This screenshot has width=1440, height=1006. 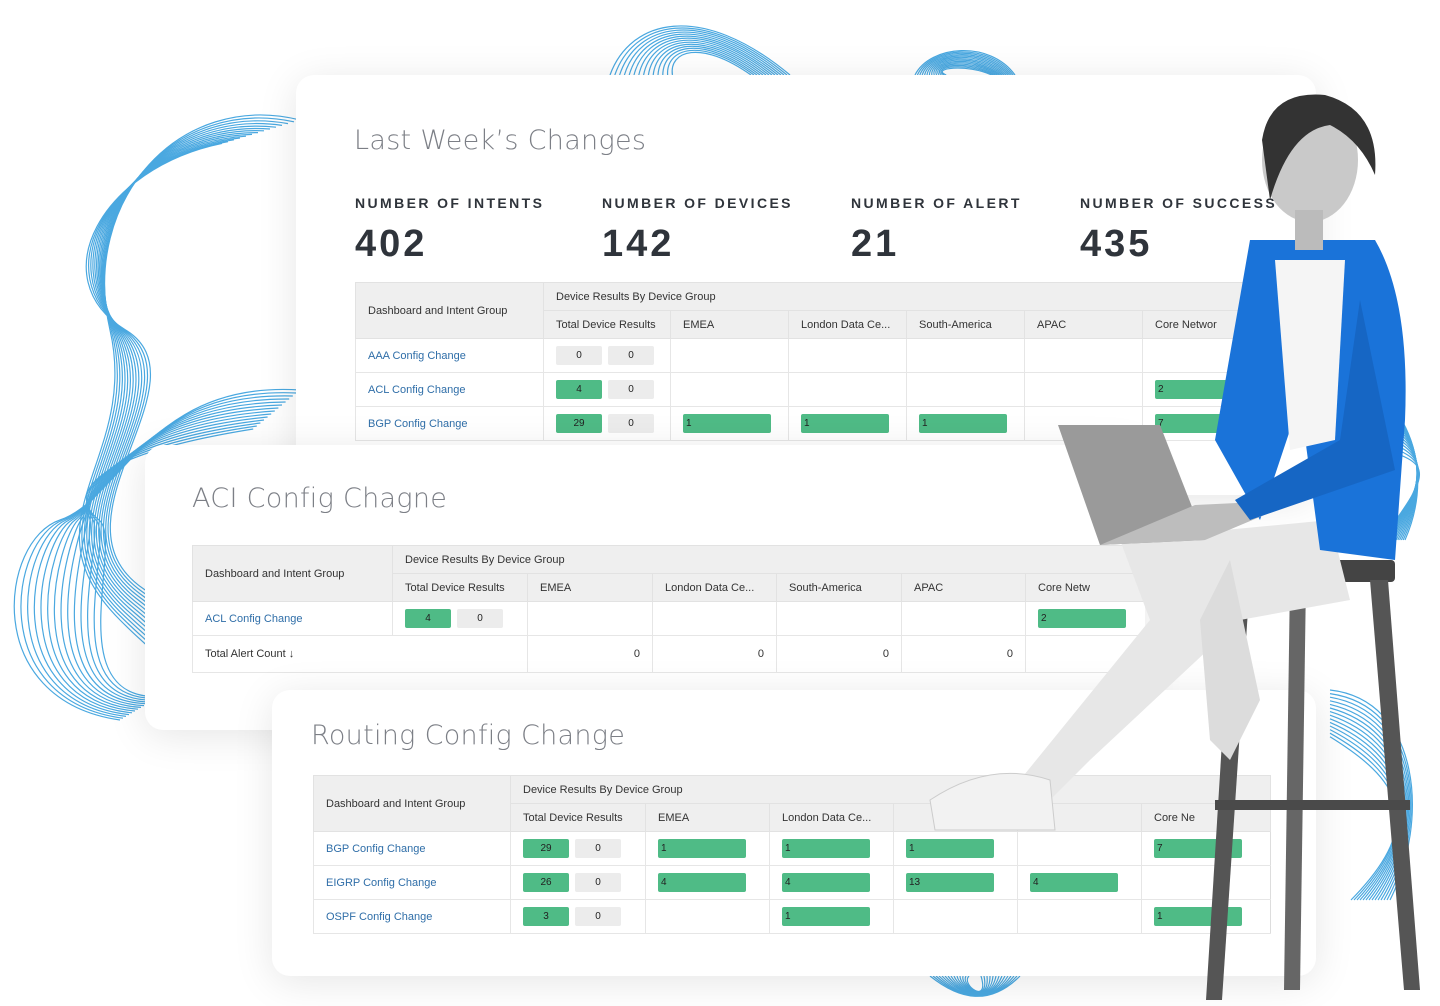 I want to click on intent-group-link: EIGRP Config Change, so click(x=412, y=882).